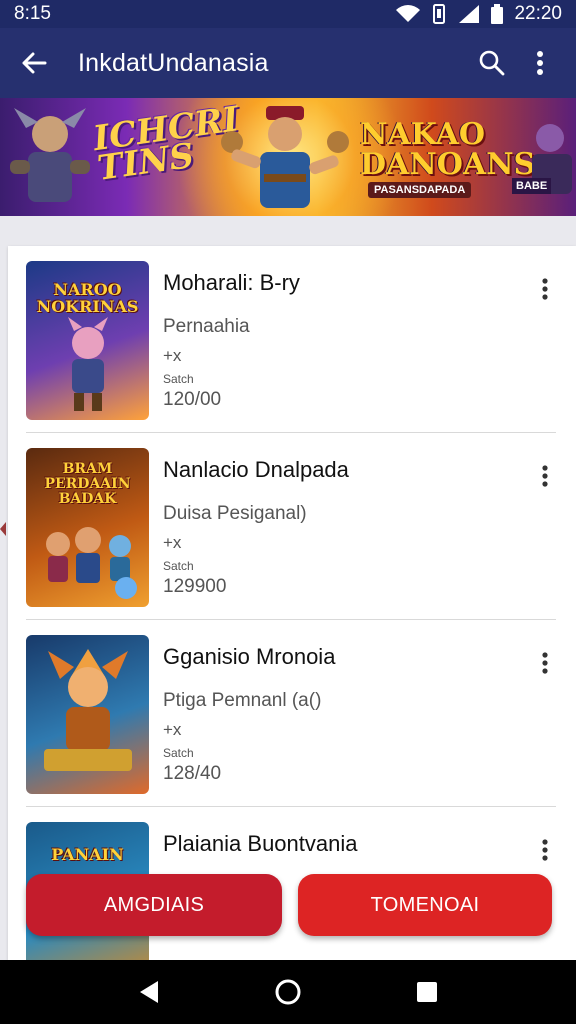 This screenshot has width=576, height=1024. Describe the element at coordinates (497, 14) in the screenshot. I see `battery-icon` at that location.